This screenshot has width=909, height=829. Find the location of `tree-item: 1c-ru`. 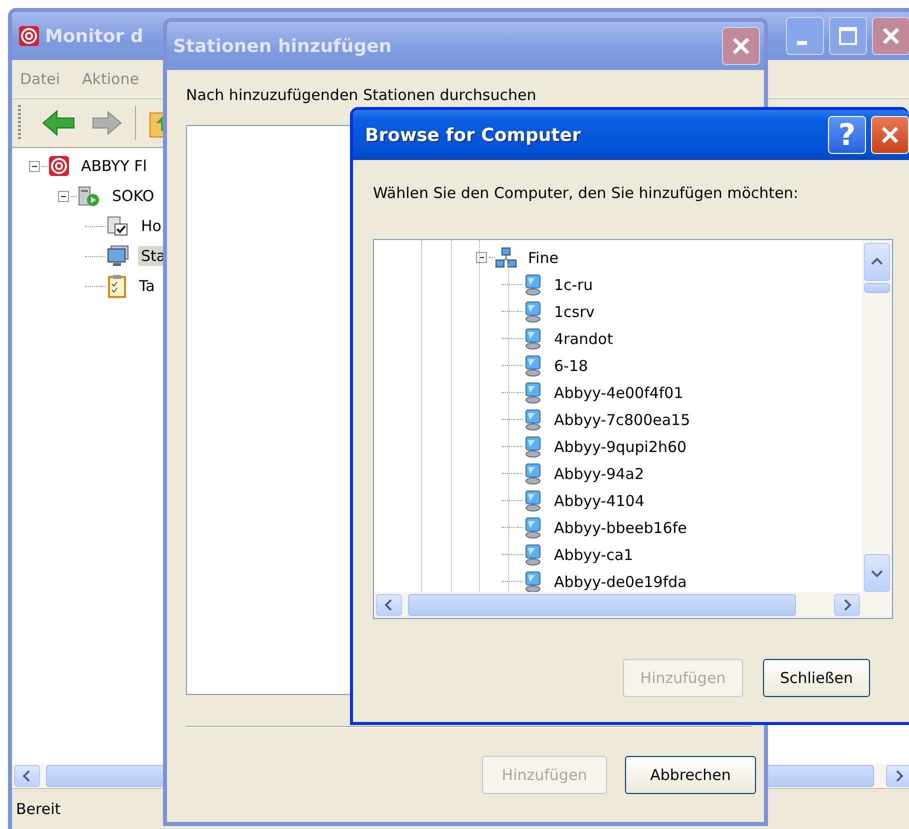

tree-item: 1c-ru is located at coordinates (573, 284).